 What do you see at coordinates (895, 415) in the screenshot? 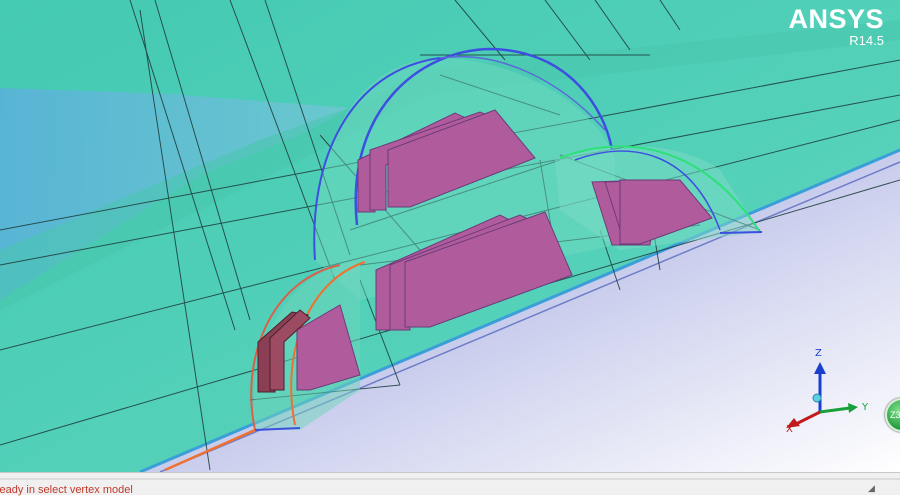
I see `iso-view-label: Z3` at bounding box center [895, 415].